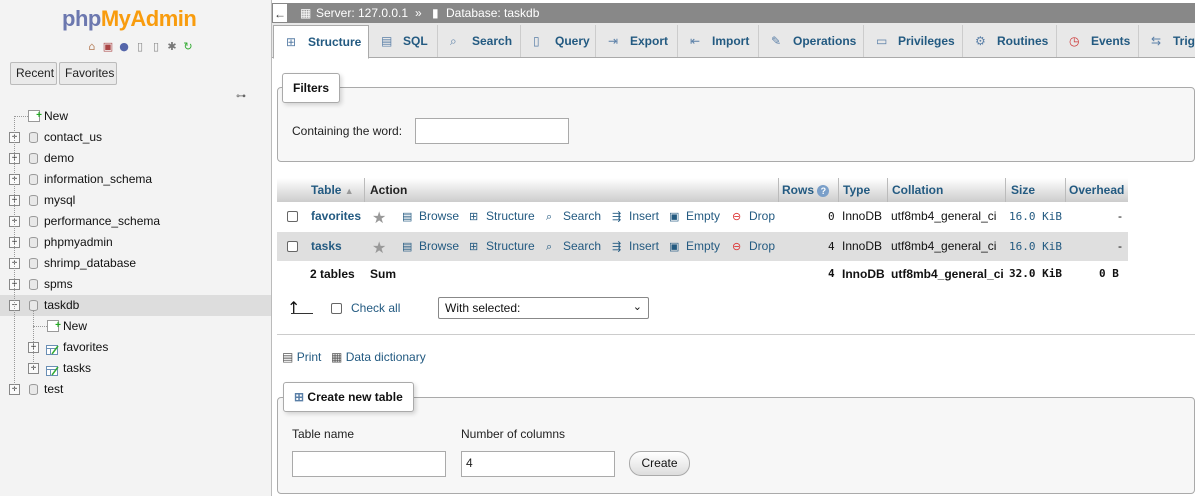  I want to click on table-name-link: tasks, so click(326, 246).